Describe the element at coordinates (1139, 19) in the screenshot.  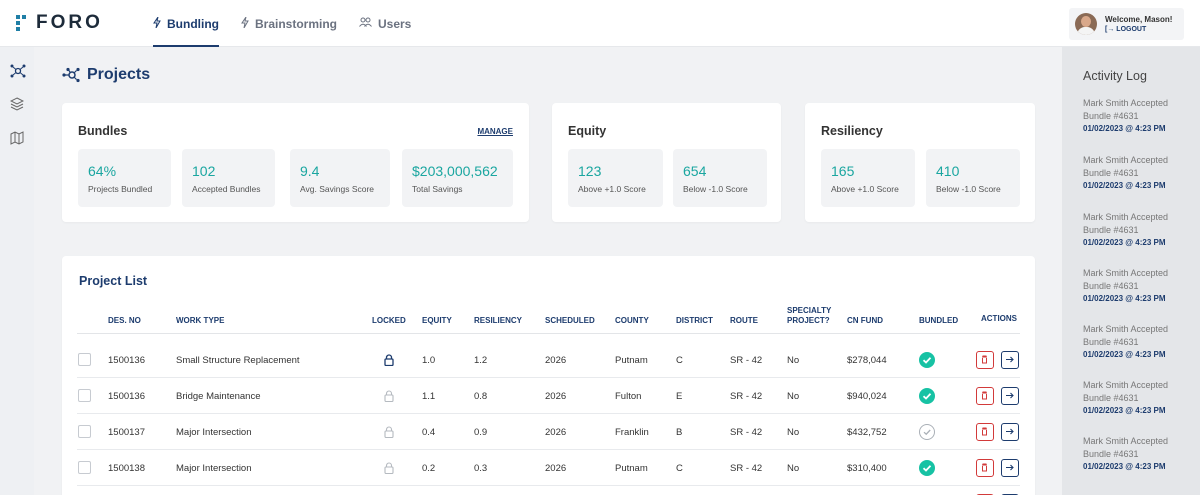
I see `welcome-text: Welcome, Mason!` at that location.